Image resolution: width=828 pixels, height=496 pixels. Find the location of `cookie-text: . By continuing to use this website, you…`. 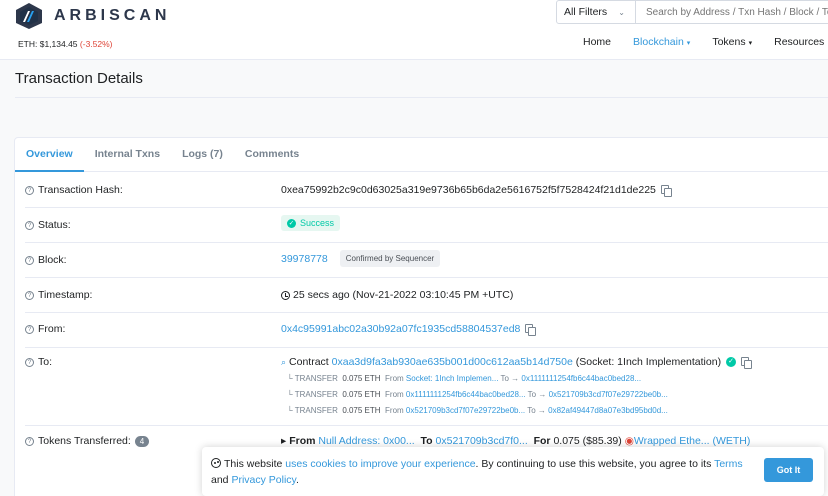

cookie-text: . By continuing to use this website, you… is located at coordinates (595, 464).